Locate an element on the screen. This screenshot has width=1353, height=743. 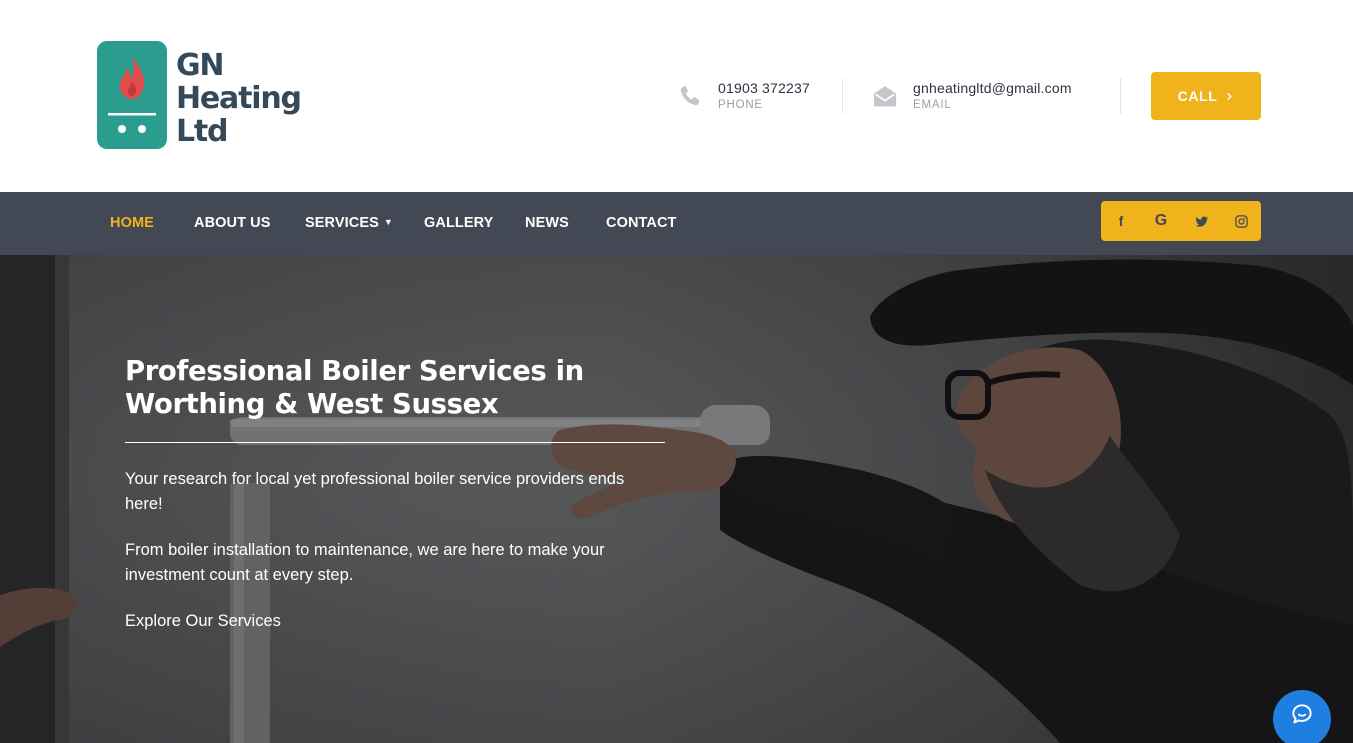
instagram-icon is located at coordinates (1241, 221).